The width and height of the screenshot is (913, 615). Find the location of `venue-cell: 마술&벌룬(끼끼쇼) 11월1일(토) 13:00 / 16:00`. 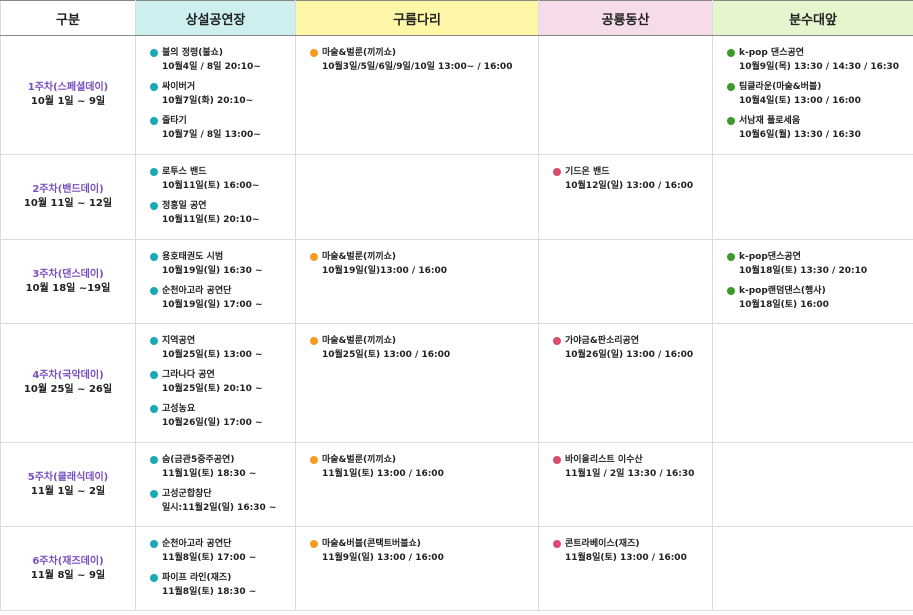

venue-cell: 마술&벌룬(끼끼쇼) 11월1일(토) 13:00 / 16:00 is located at coordinates (417, 484).